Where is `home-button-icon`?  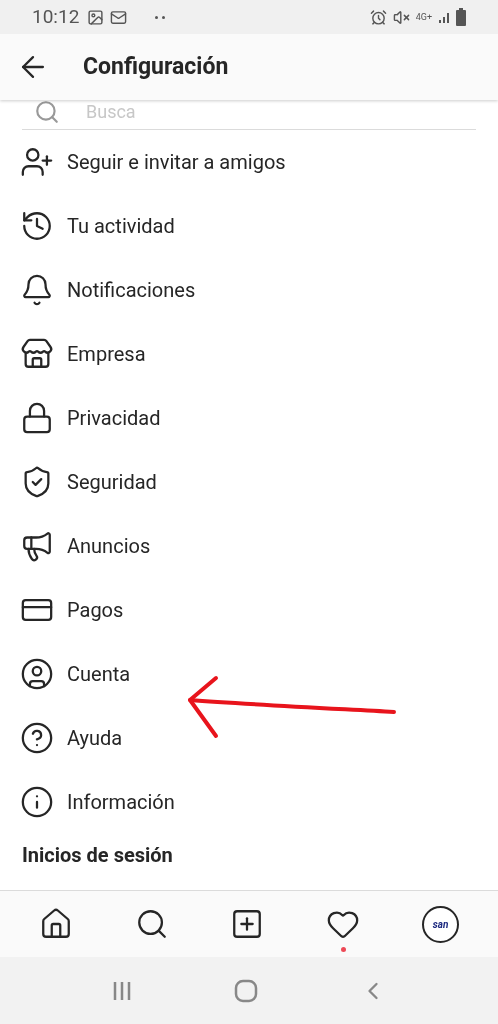 home-button-icon is located at coordinates (246, 990).